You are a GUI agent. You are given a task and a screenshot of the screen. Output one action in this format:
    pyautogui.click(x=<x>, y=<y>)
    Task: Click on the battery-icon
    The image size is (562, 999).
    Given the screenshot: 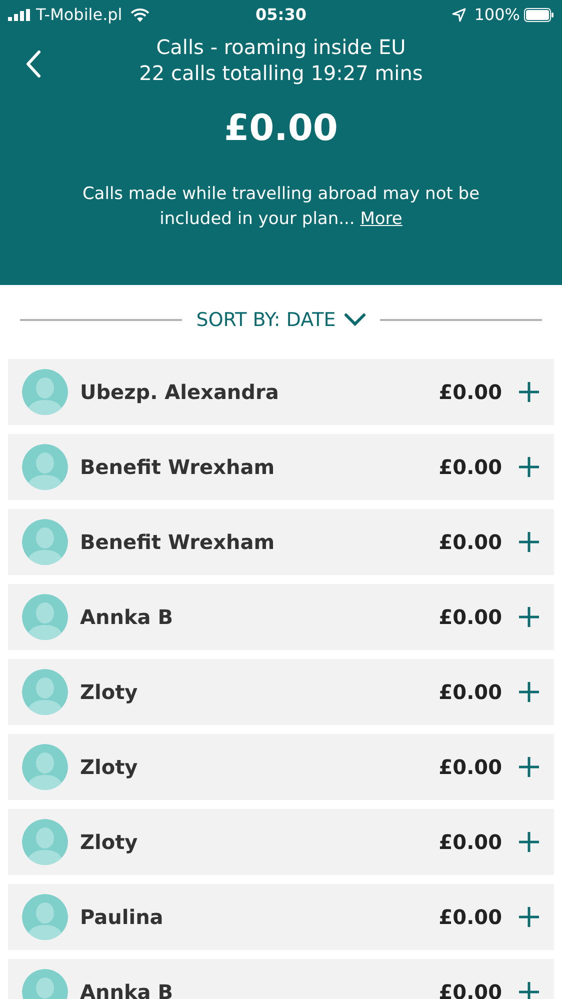 What is the action you would take?
    pyautogui.click(x=539, y=15)
    